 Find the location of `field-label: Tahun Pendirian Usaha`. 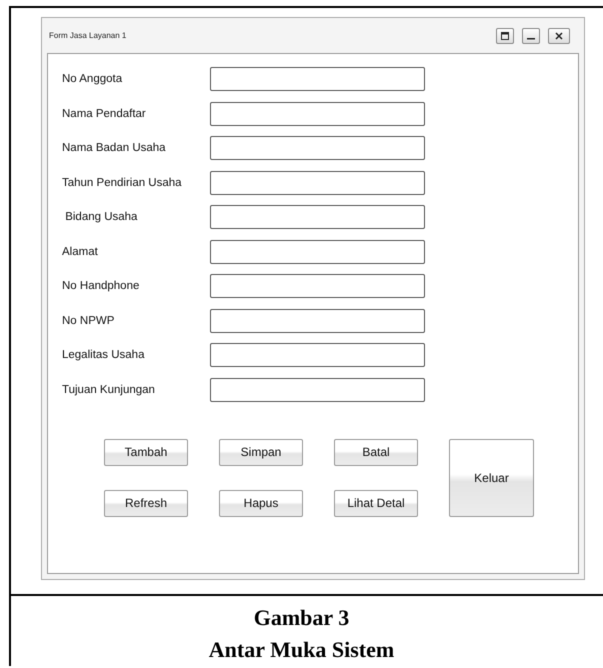

field-label: Tahun Pendirian Usaha is located at coordinates (122, 182).